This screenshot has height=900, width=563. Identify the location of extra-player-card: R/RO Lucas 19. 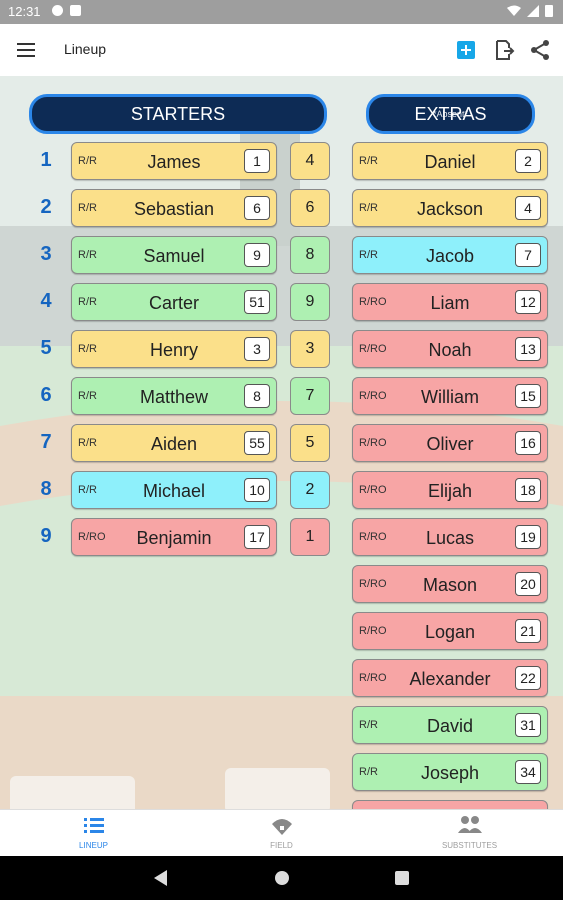
(450, 537).